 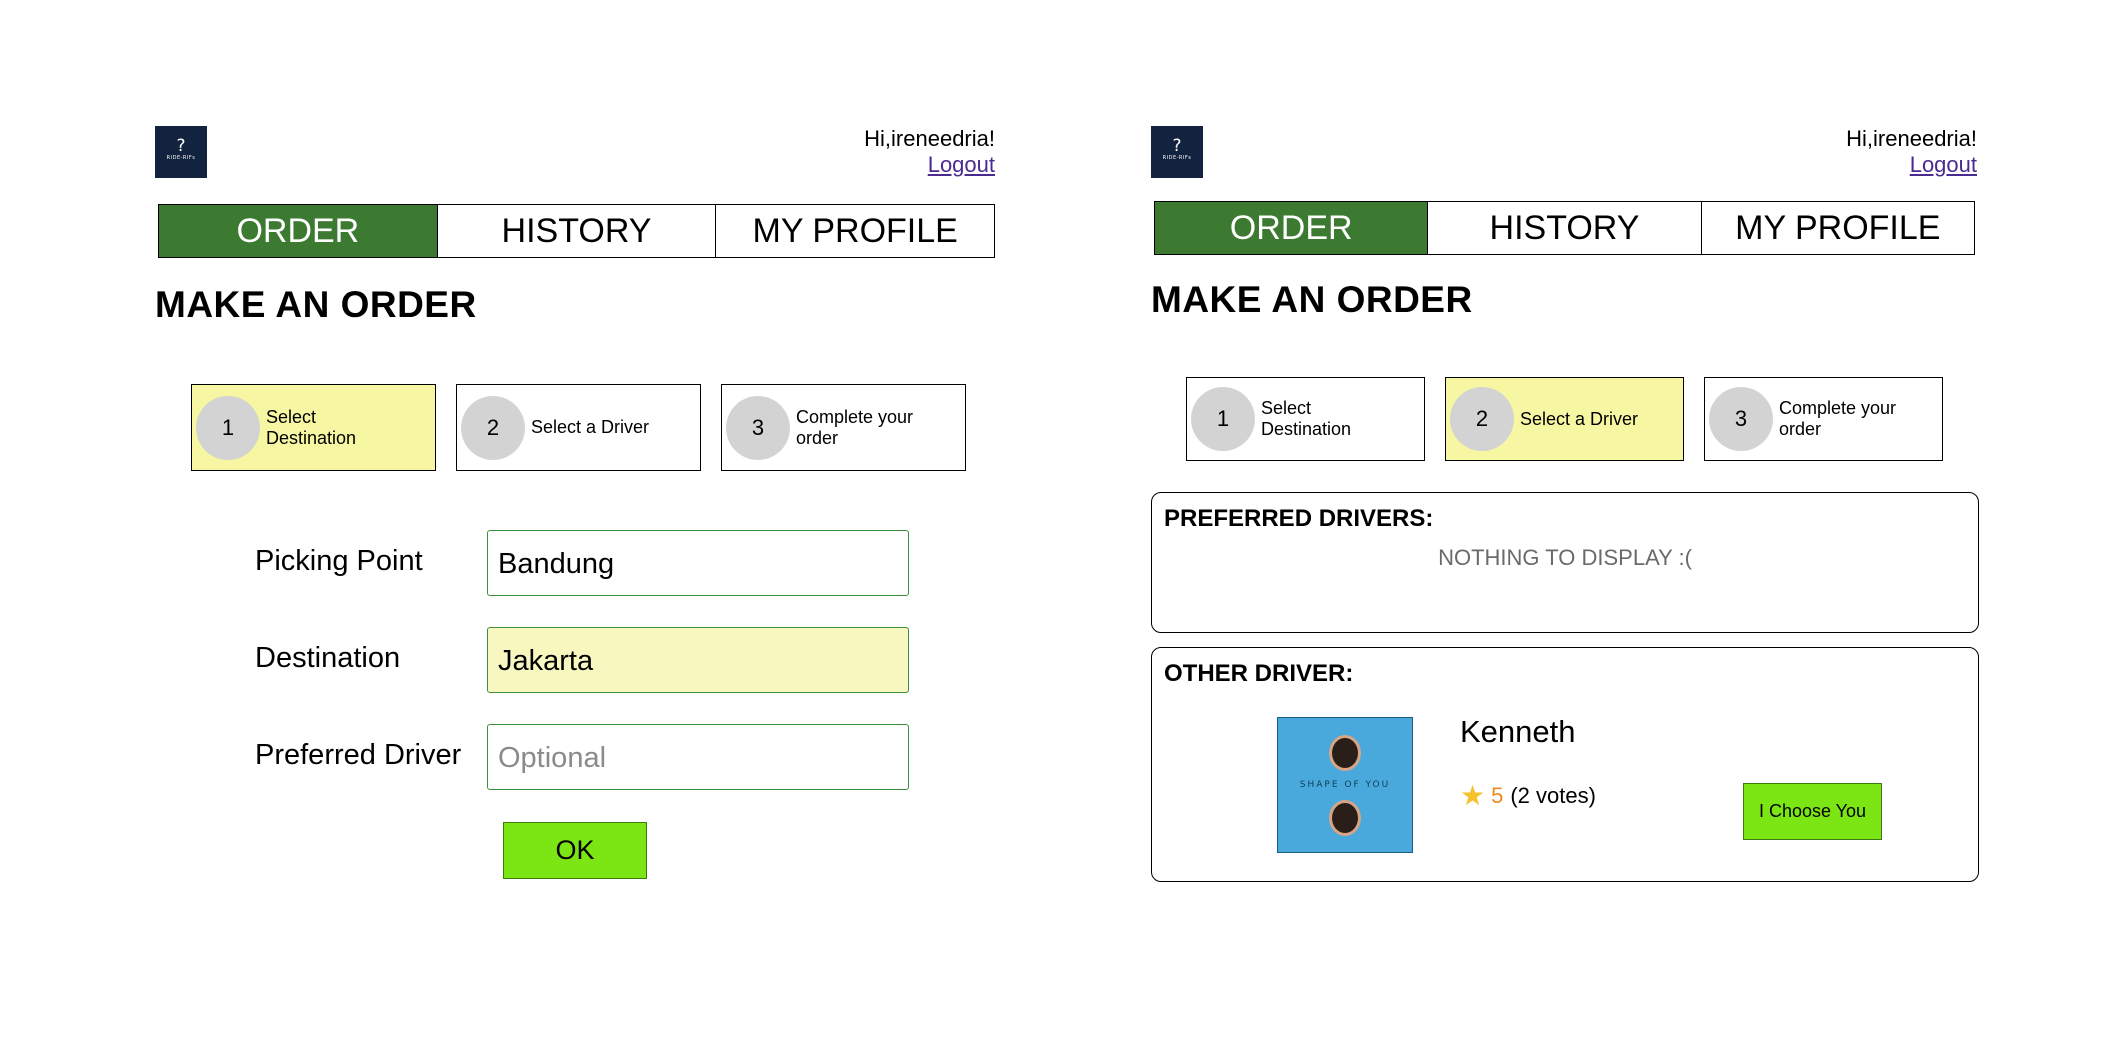 I want to click on driver-rating: ★ 5 (2 votes), so click(x=1528, y=795).